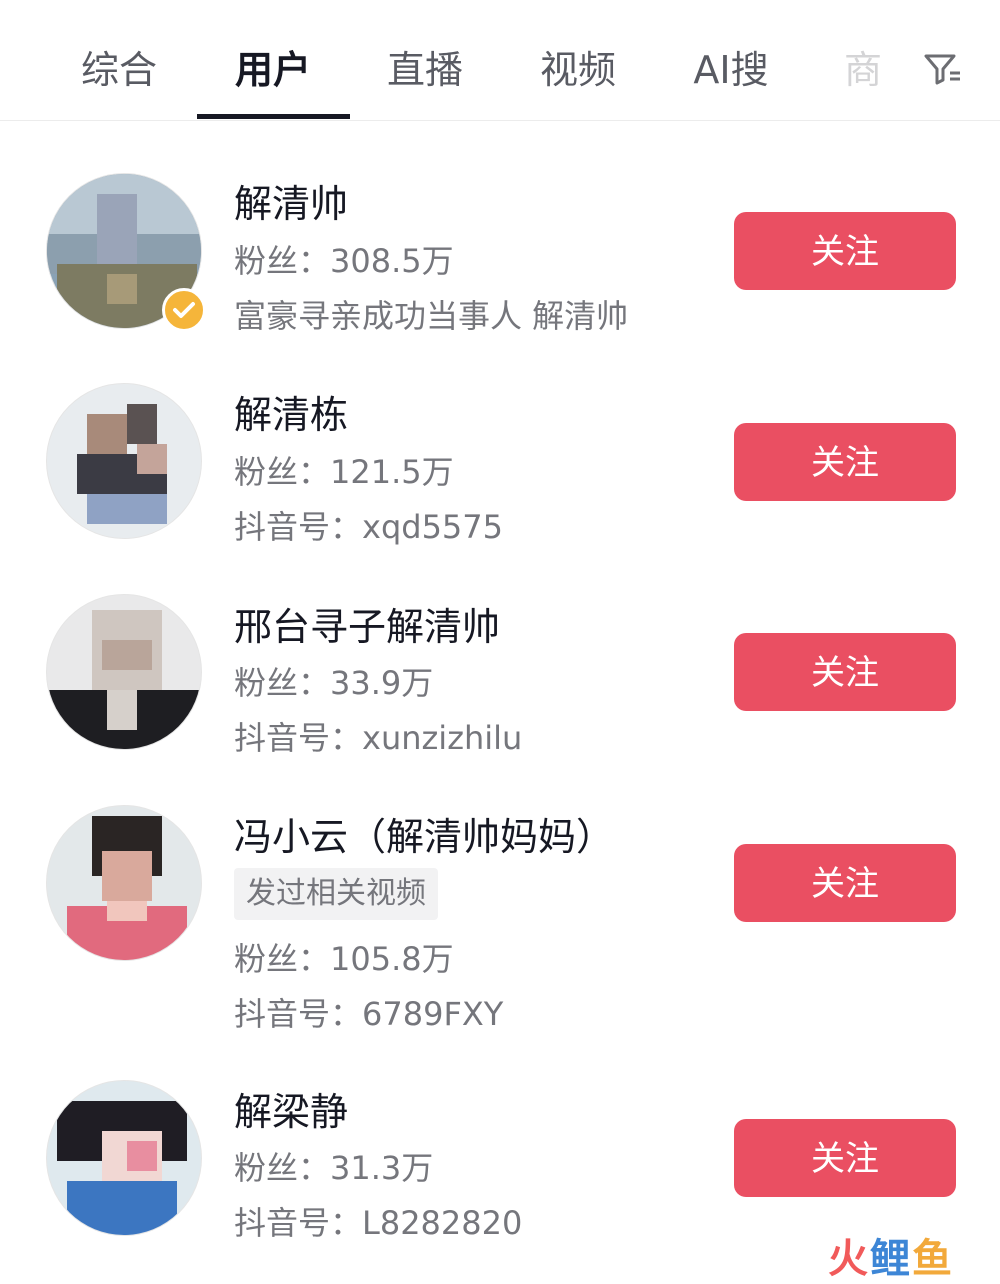 The height and width of the screenshot is (1284, 1000). What do you see at coordinates (424, 837) in the screenshot?
I see `user-name: 冯小云（解清帅妈妈）` at bounding box center [424, 837].